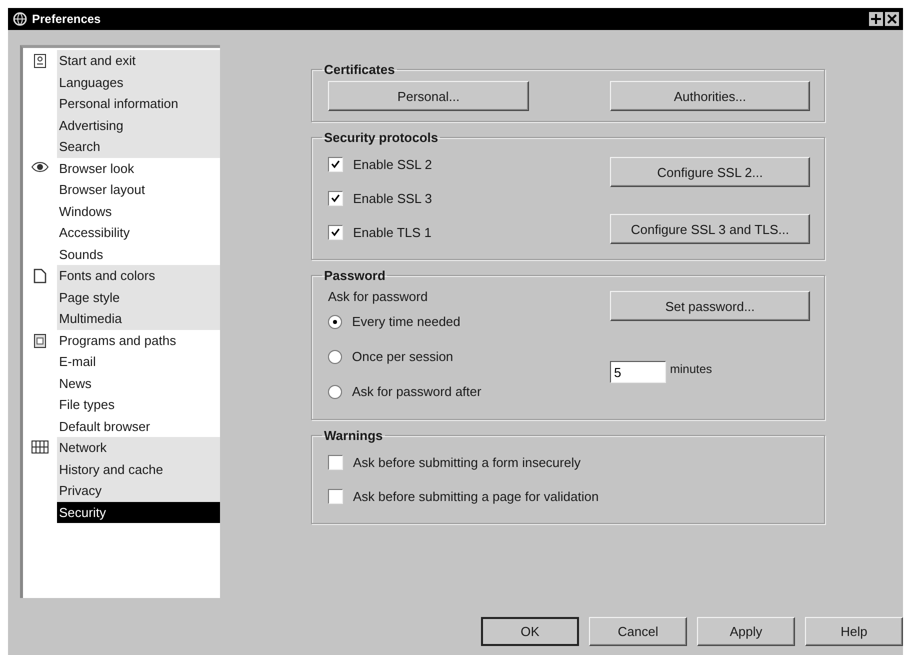 The image size is (911, 655). I want to click on window-title: Preferences, so click(66, 19).